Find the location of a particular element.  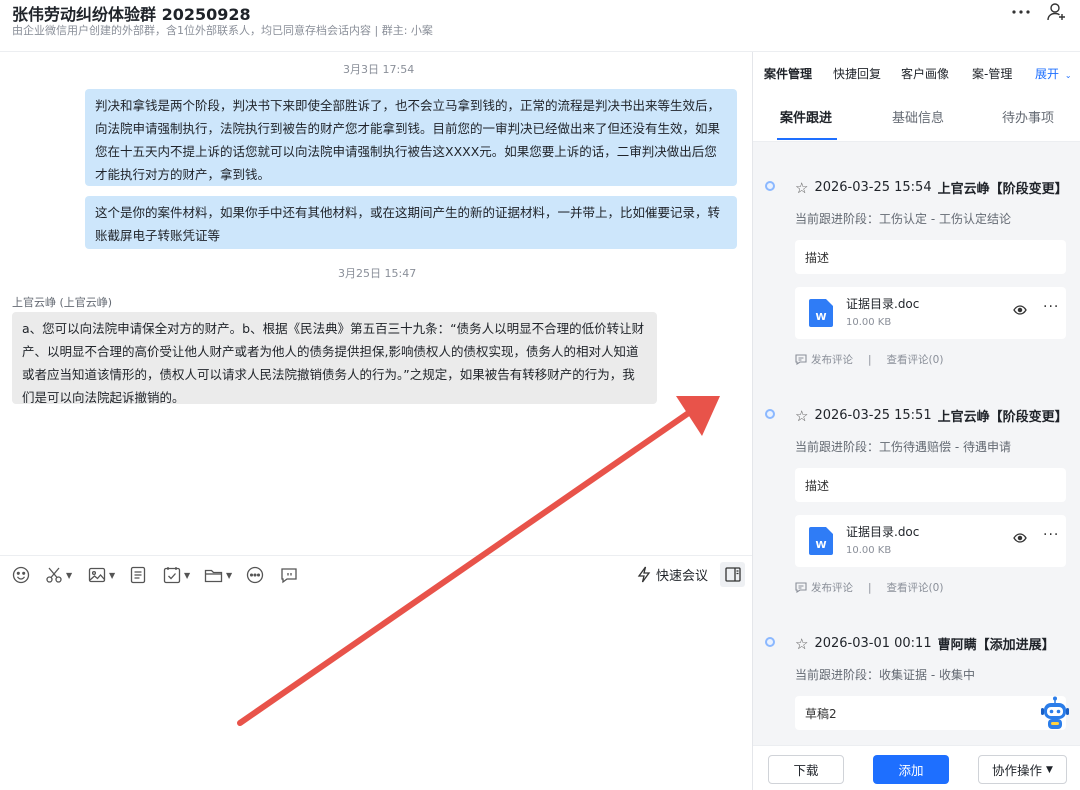

quick-meeting-button: 快速会议 is located at coordinates (672, 574).